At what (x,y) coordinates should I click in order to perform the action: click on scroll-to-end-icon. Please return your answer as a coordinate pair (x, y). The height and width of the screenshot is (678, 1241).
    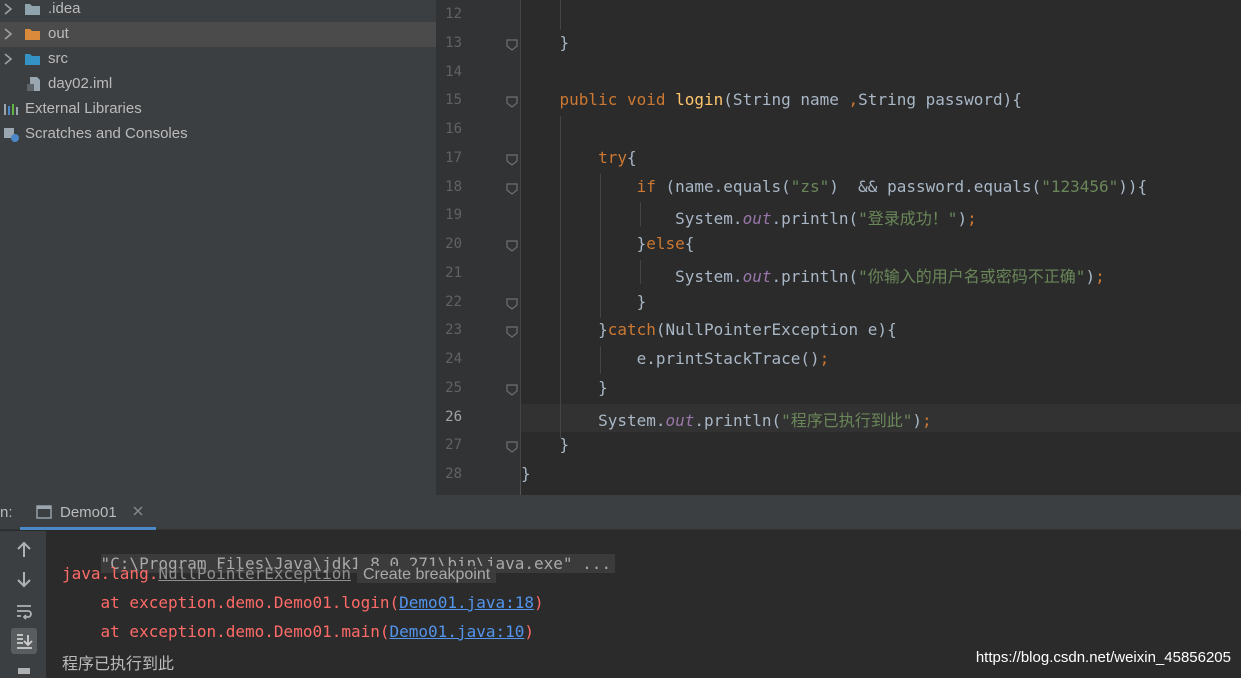
    Looking at the image, I should click on (25, 641).